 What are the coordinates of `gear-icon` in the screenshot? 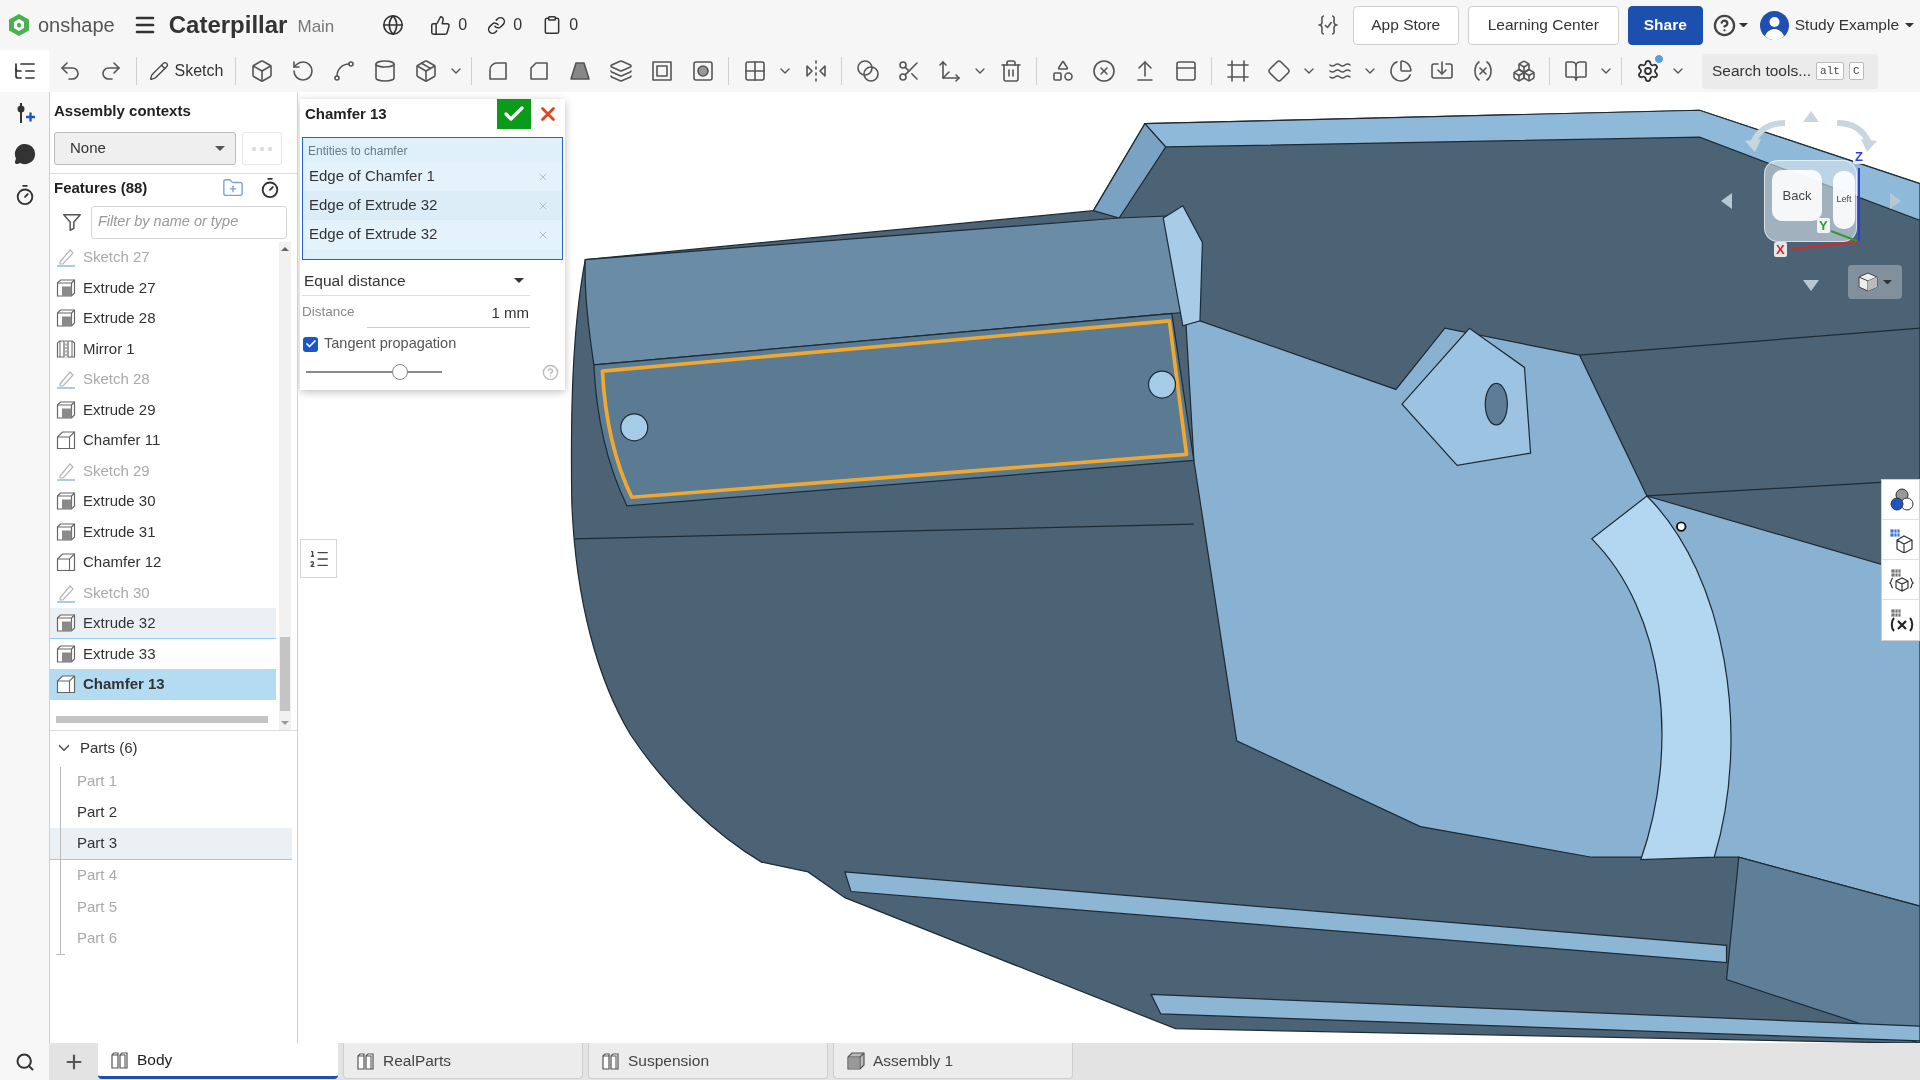 It's located at (1647, 71).